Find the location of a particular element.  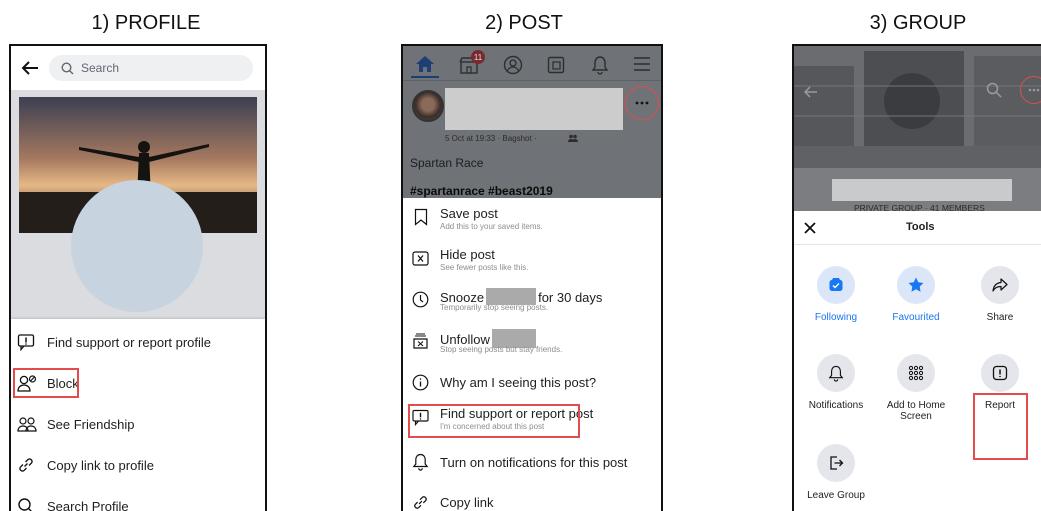

group-dim-area: PRIVATE GROUP · 41 MEMBERS is located at coordinates (917, 129).